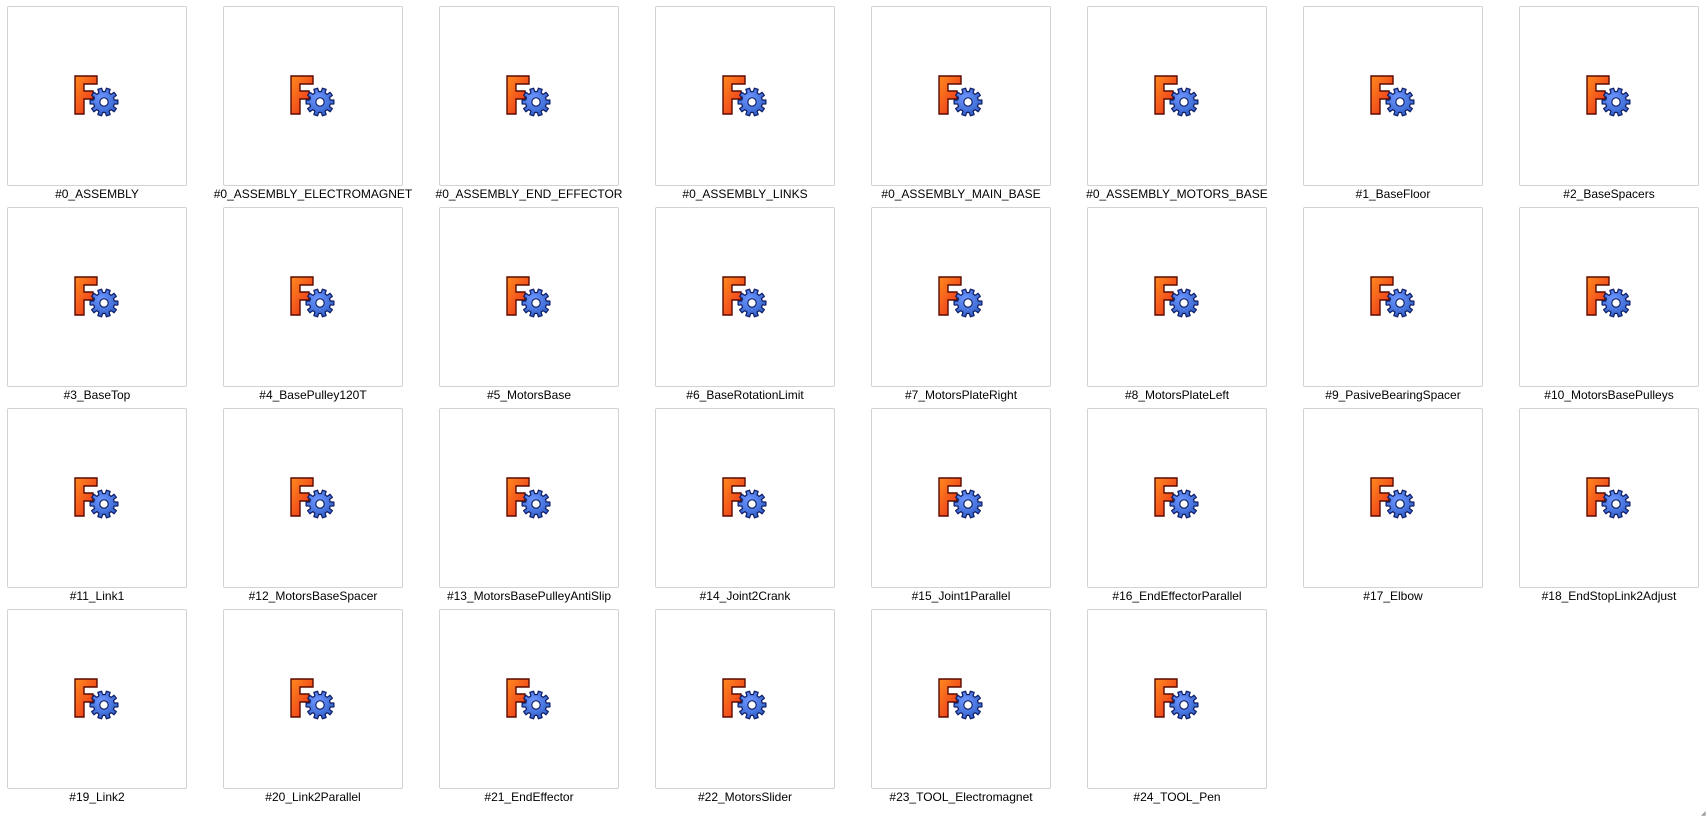  Describe the element at coordinates (529, 194) in the screenshot. I see `file-name-label: #0_ASSEMBLY_END_EFFECTOR` at that location.